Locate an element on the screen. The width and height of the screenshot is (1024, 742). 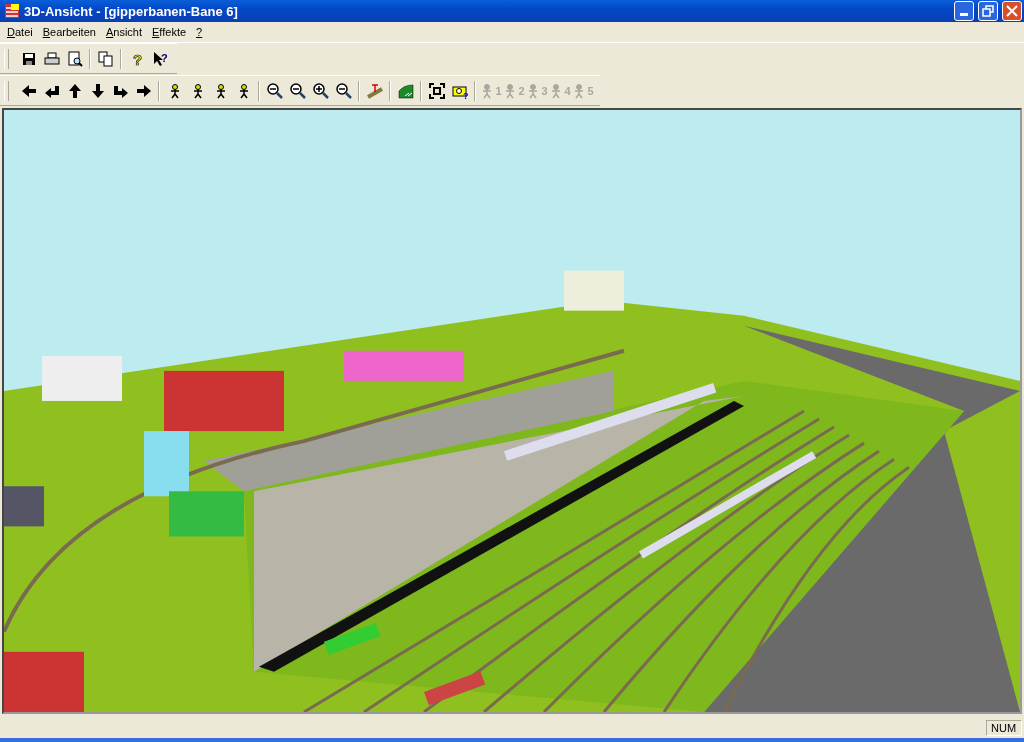
menu-item: ? is located at coordinates (199, 32).